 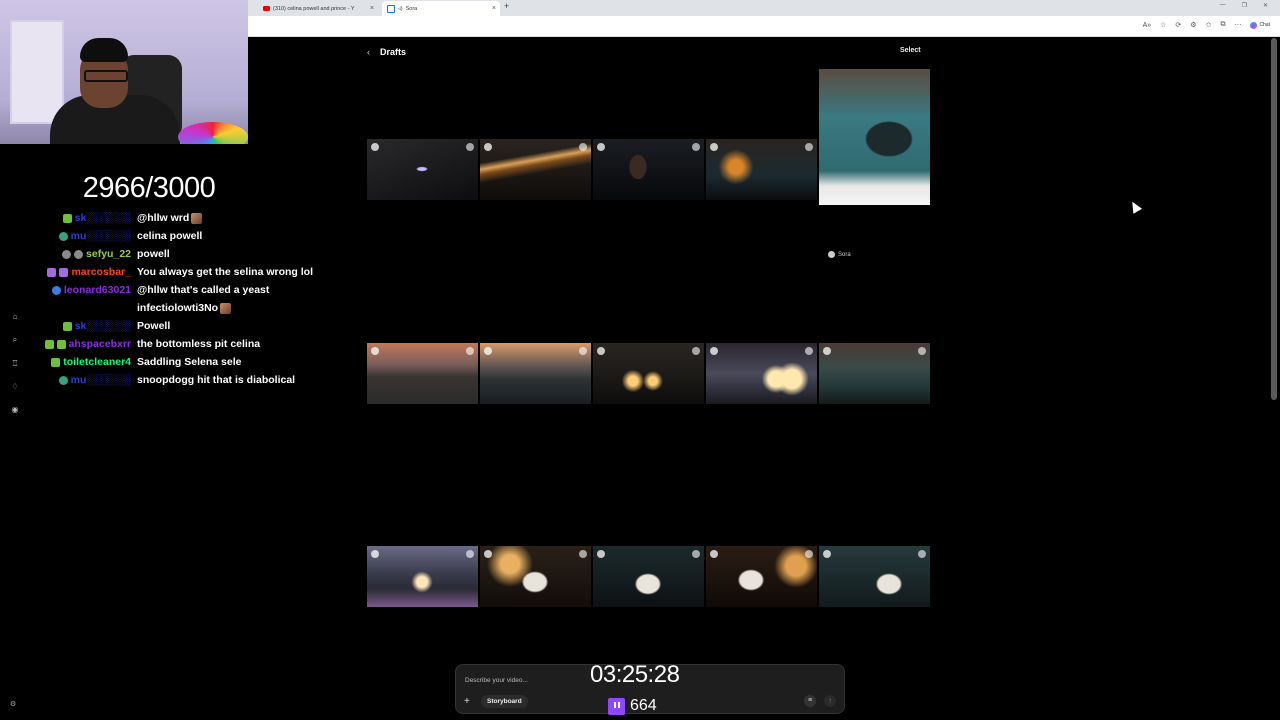 I want to click on chat-text: Saddling Selena sele, so click(x=232, y=362).